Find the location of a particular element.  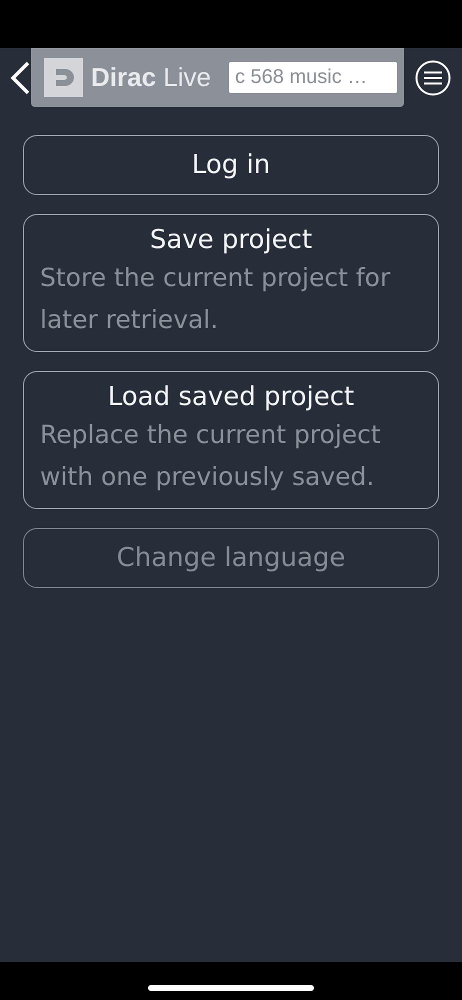

menu-card: Save project Store the current project for later retrieval. is located at coordinates (231, 283).